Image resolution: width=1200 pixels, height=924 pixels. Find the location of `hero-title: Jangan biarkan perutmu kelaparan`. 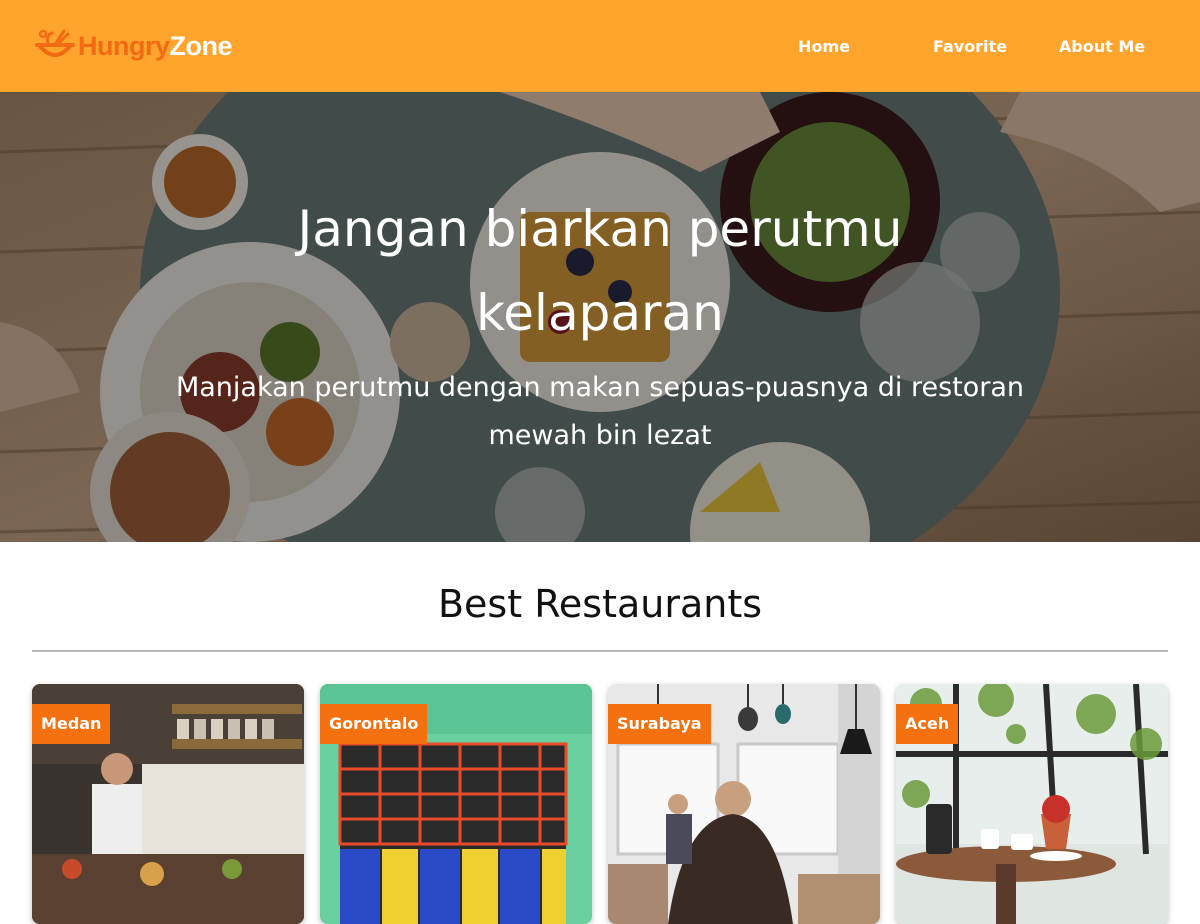

hero-title: Jangan biarkan perutmu kelaparan is located at coordinates (600, 271).